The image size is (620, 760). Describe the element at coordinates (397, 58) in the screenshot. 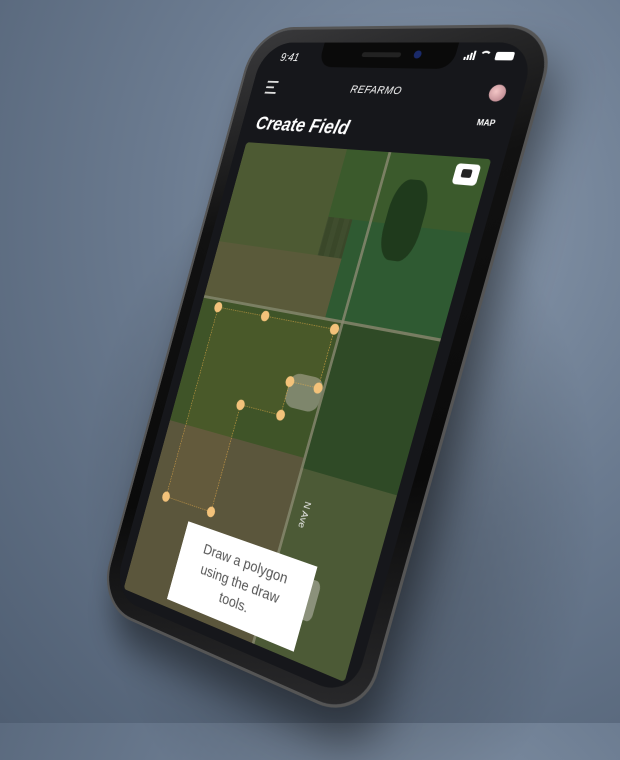

I see `status-bar: 9:41` at that location.